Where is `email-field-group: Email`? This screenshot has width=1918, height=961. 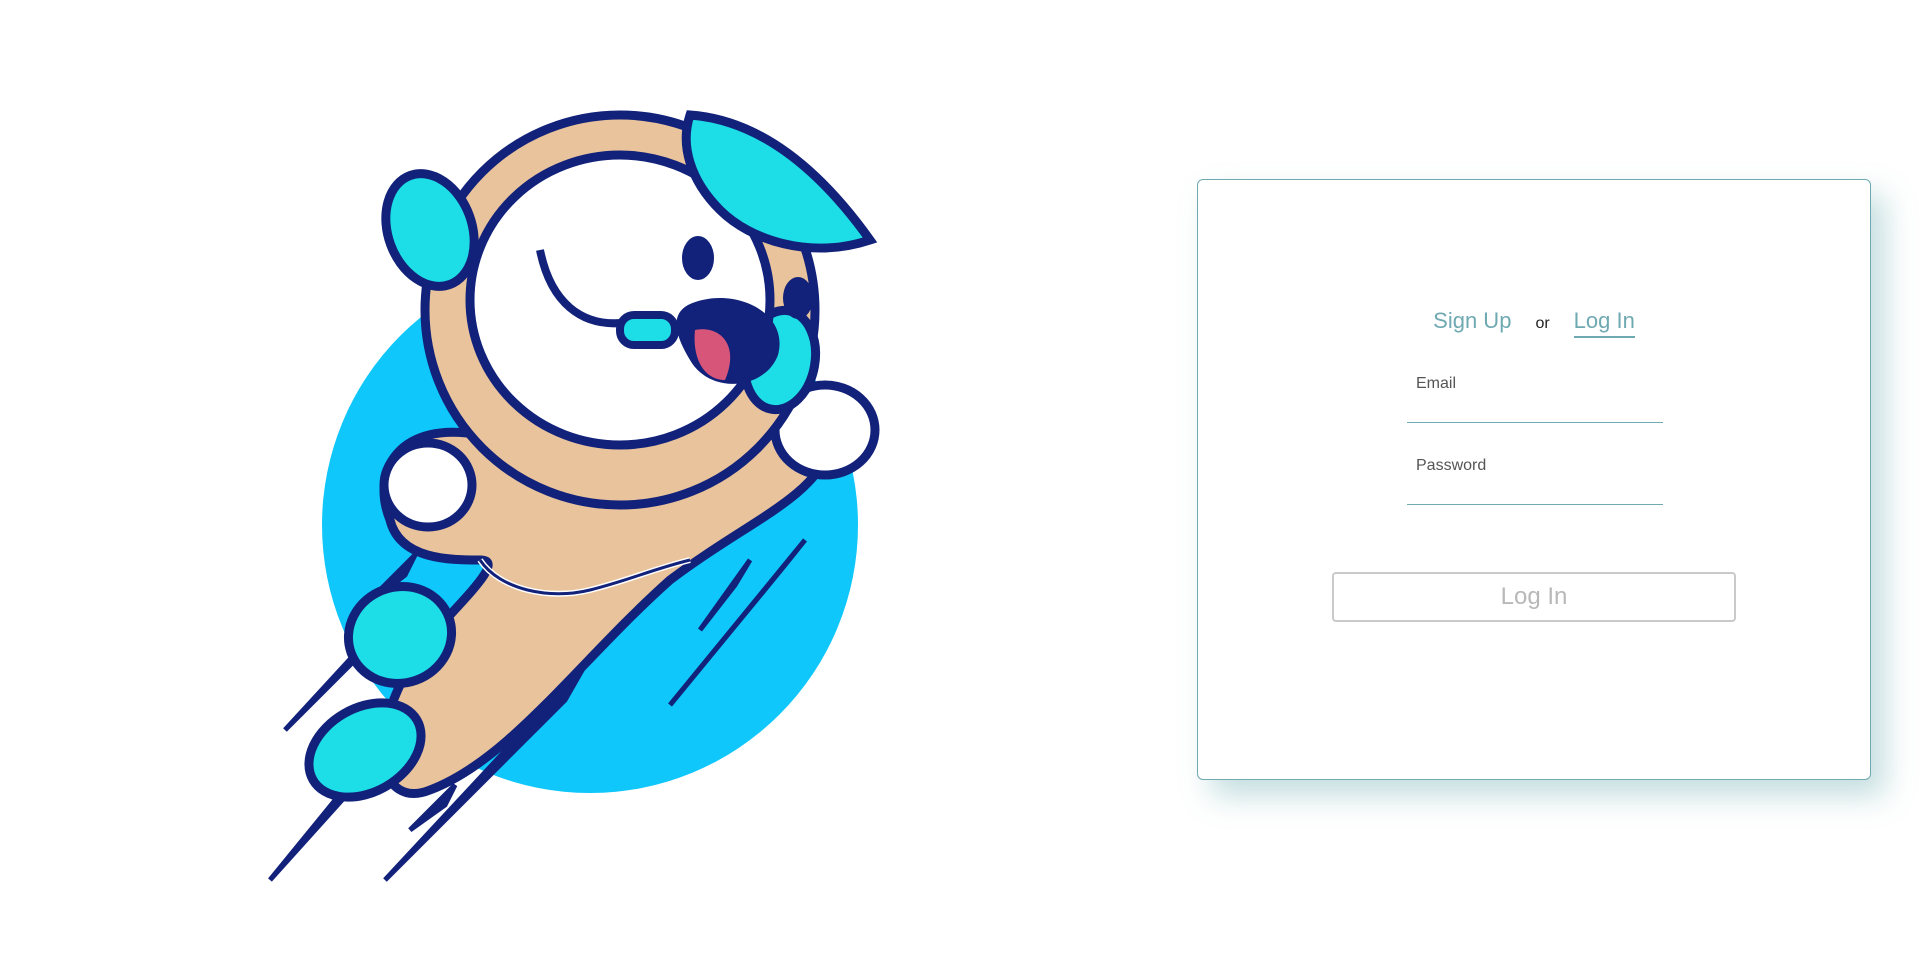 email-field-group: Email is located at coordinates (1535, 399).